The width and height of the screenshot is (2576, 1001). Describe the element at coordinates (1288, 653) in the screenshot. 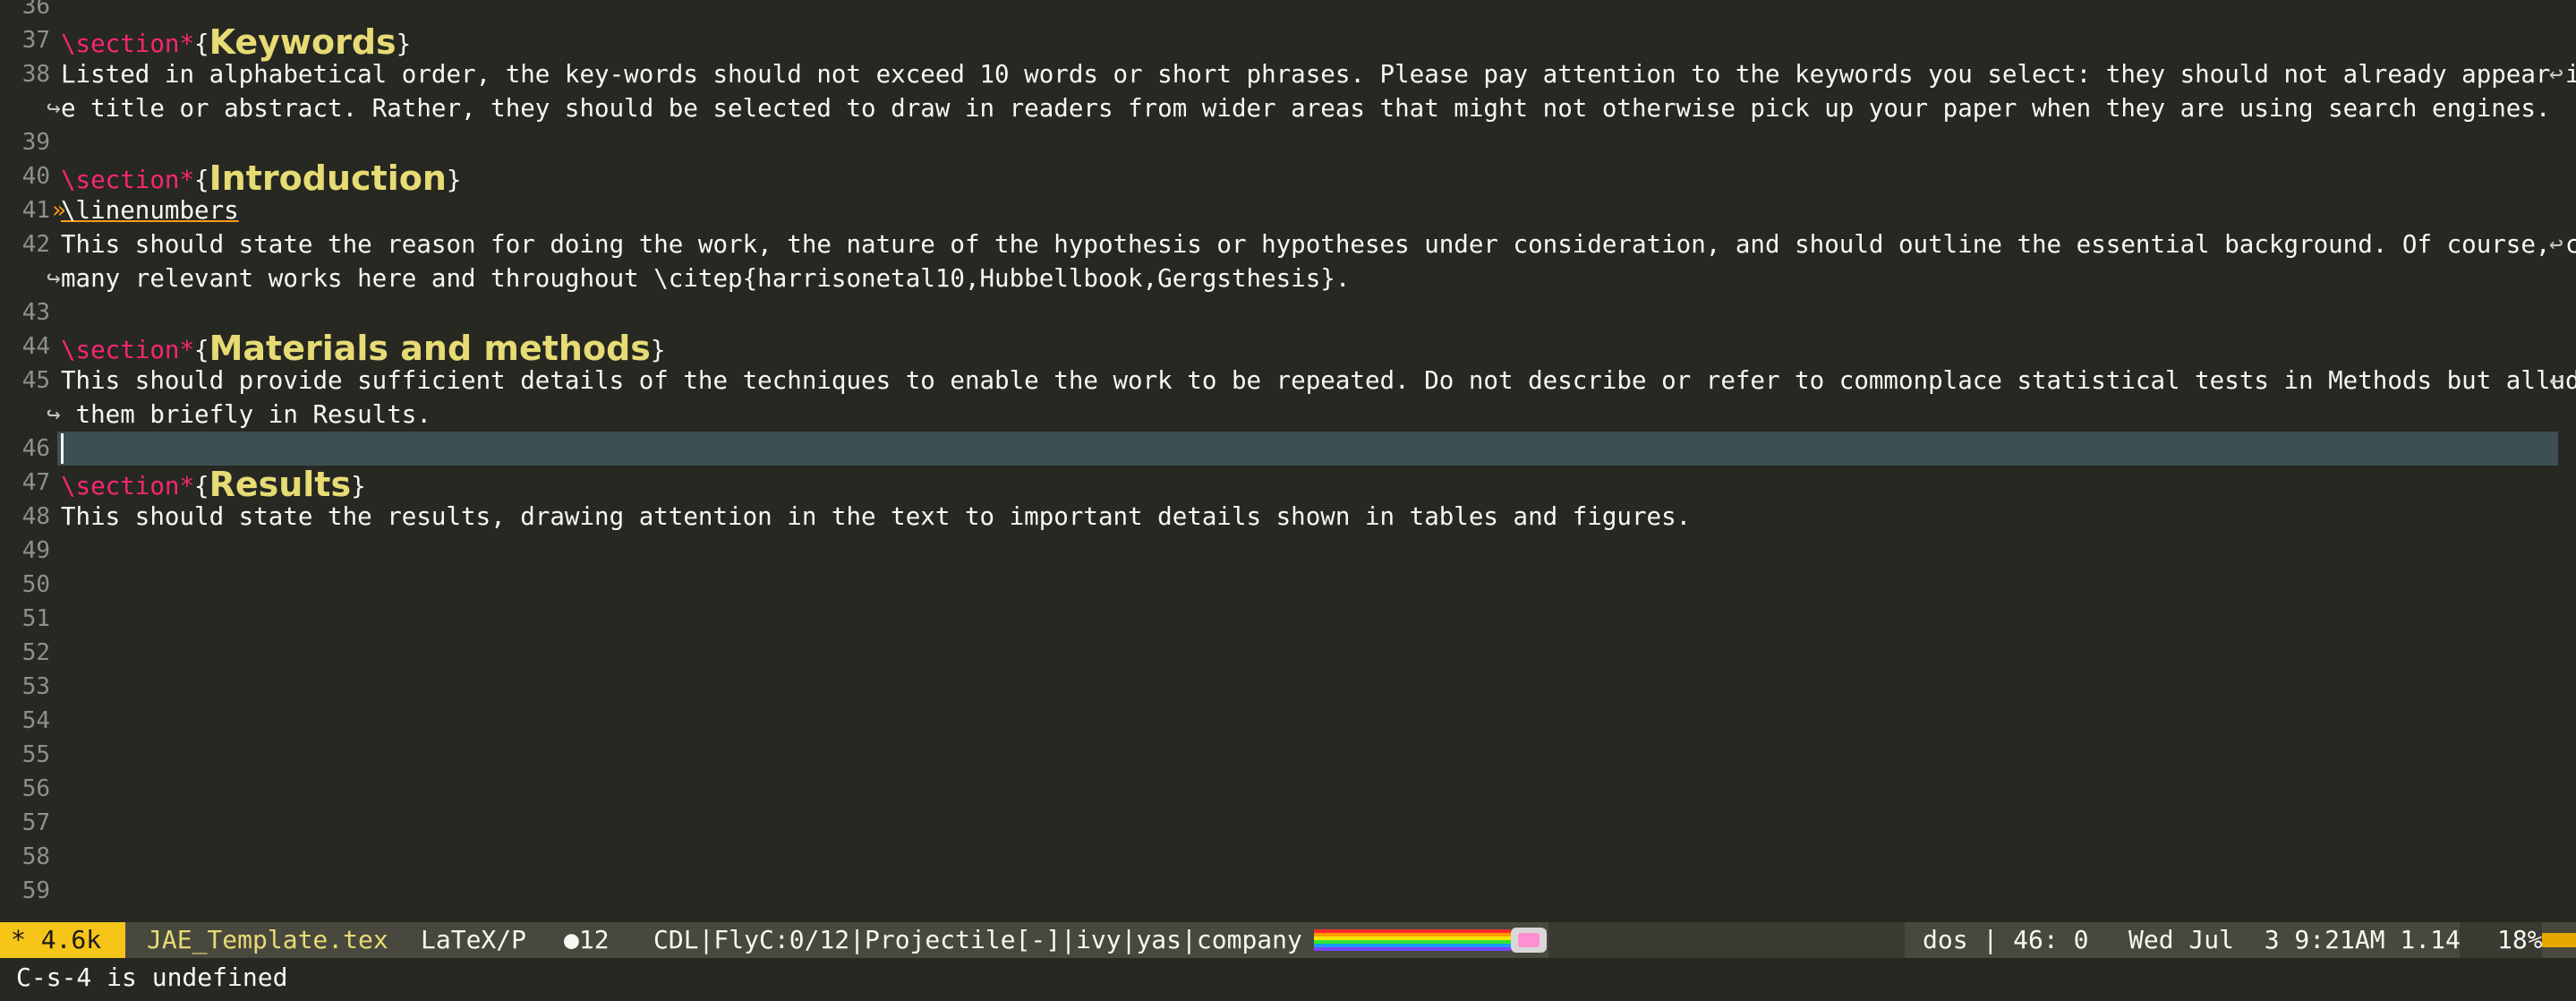

I see `line-52: 52` at that location.